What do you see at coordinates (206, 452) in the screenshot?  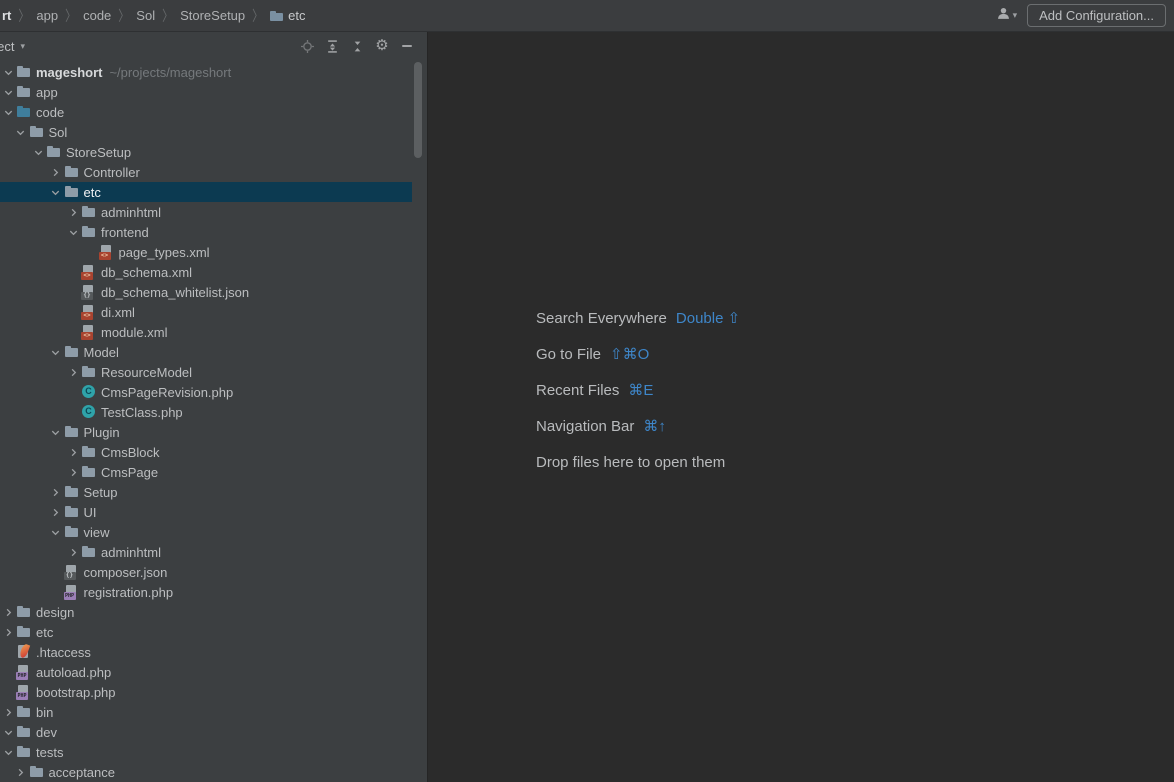 I see `tree-row: CmsBlock` at bounding box center [206, 452].